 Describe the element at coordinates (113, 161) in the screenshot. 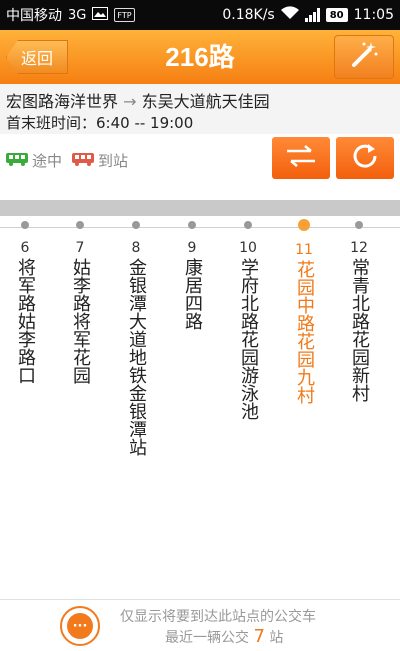

I see `legend-arrived-label: 到站` at that location.